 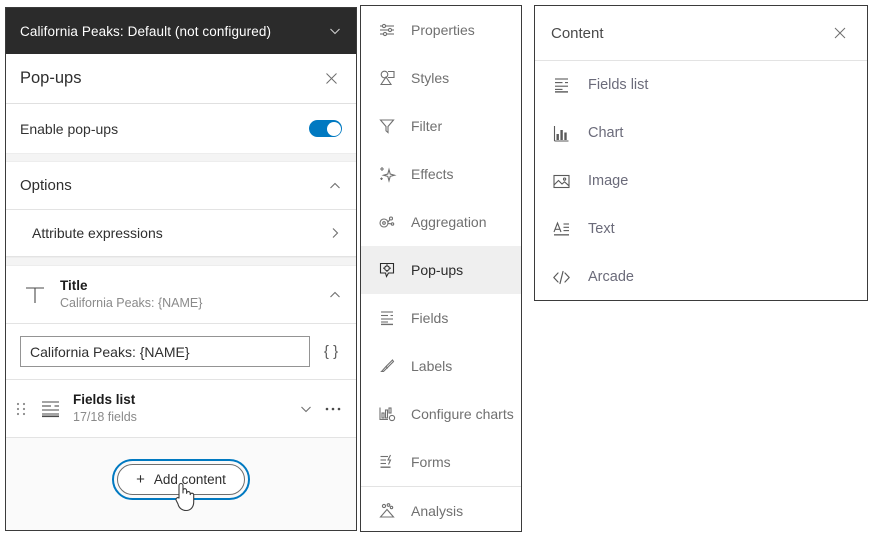 What do you see at coordinates (618, 85) in the screenshot?
I see `content-option-label-fields-list: Fields list` at bounding box center [618, 85].